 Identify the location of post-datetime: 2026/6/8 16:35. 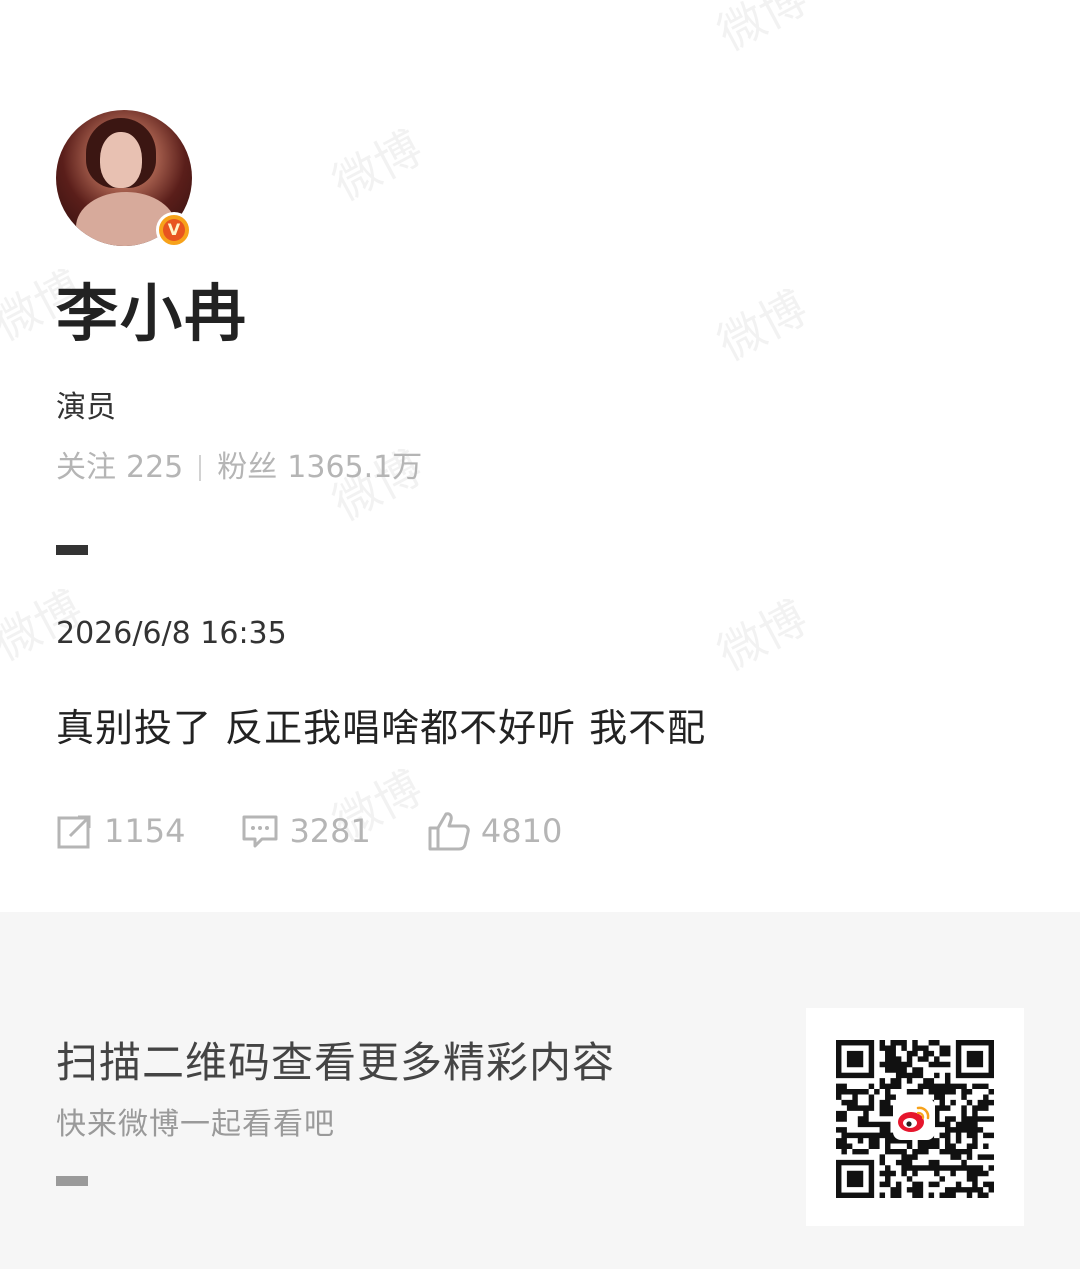
(171, 633).